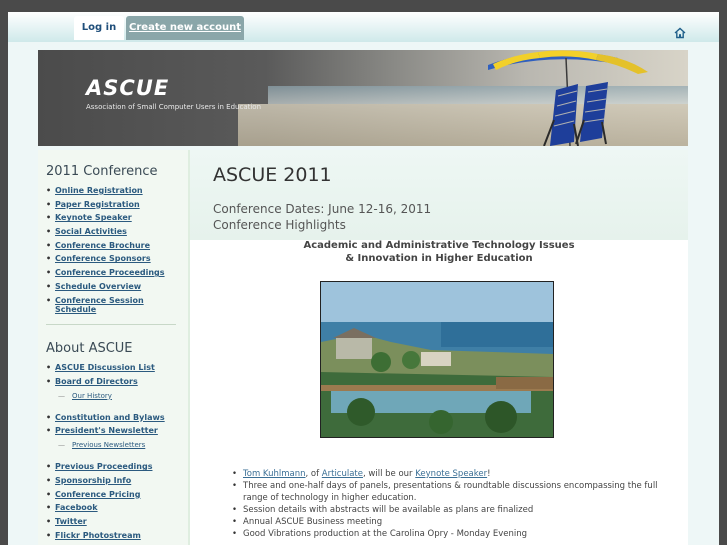 The width and height of the screenshot is (727, 545). What do you see at coordinates (113, 275) in the screenshot?
I see `sidebar-item-conference-proceedings: Conference Proceedings` at bounding box center [113, 275].